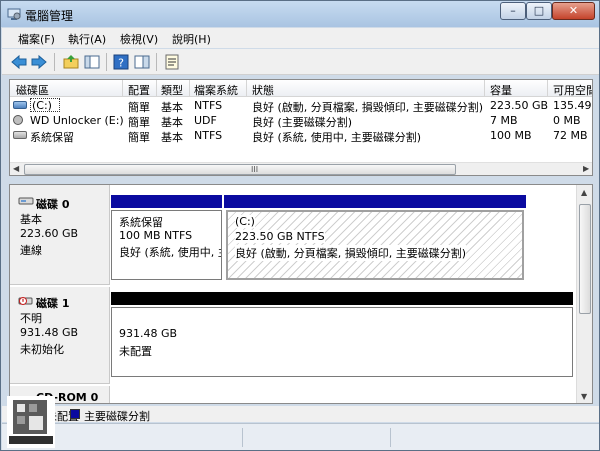  Describe the element at coordinates (26, 201) in the screenshot. I see `disk-drive-icon` at that location.